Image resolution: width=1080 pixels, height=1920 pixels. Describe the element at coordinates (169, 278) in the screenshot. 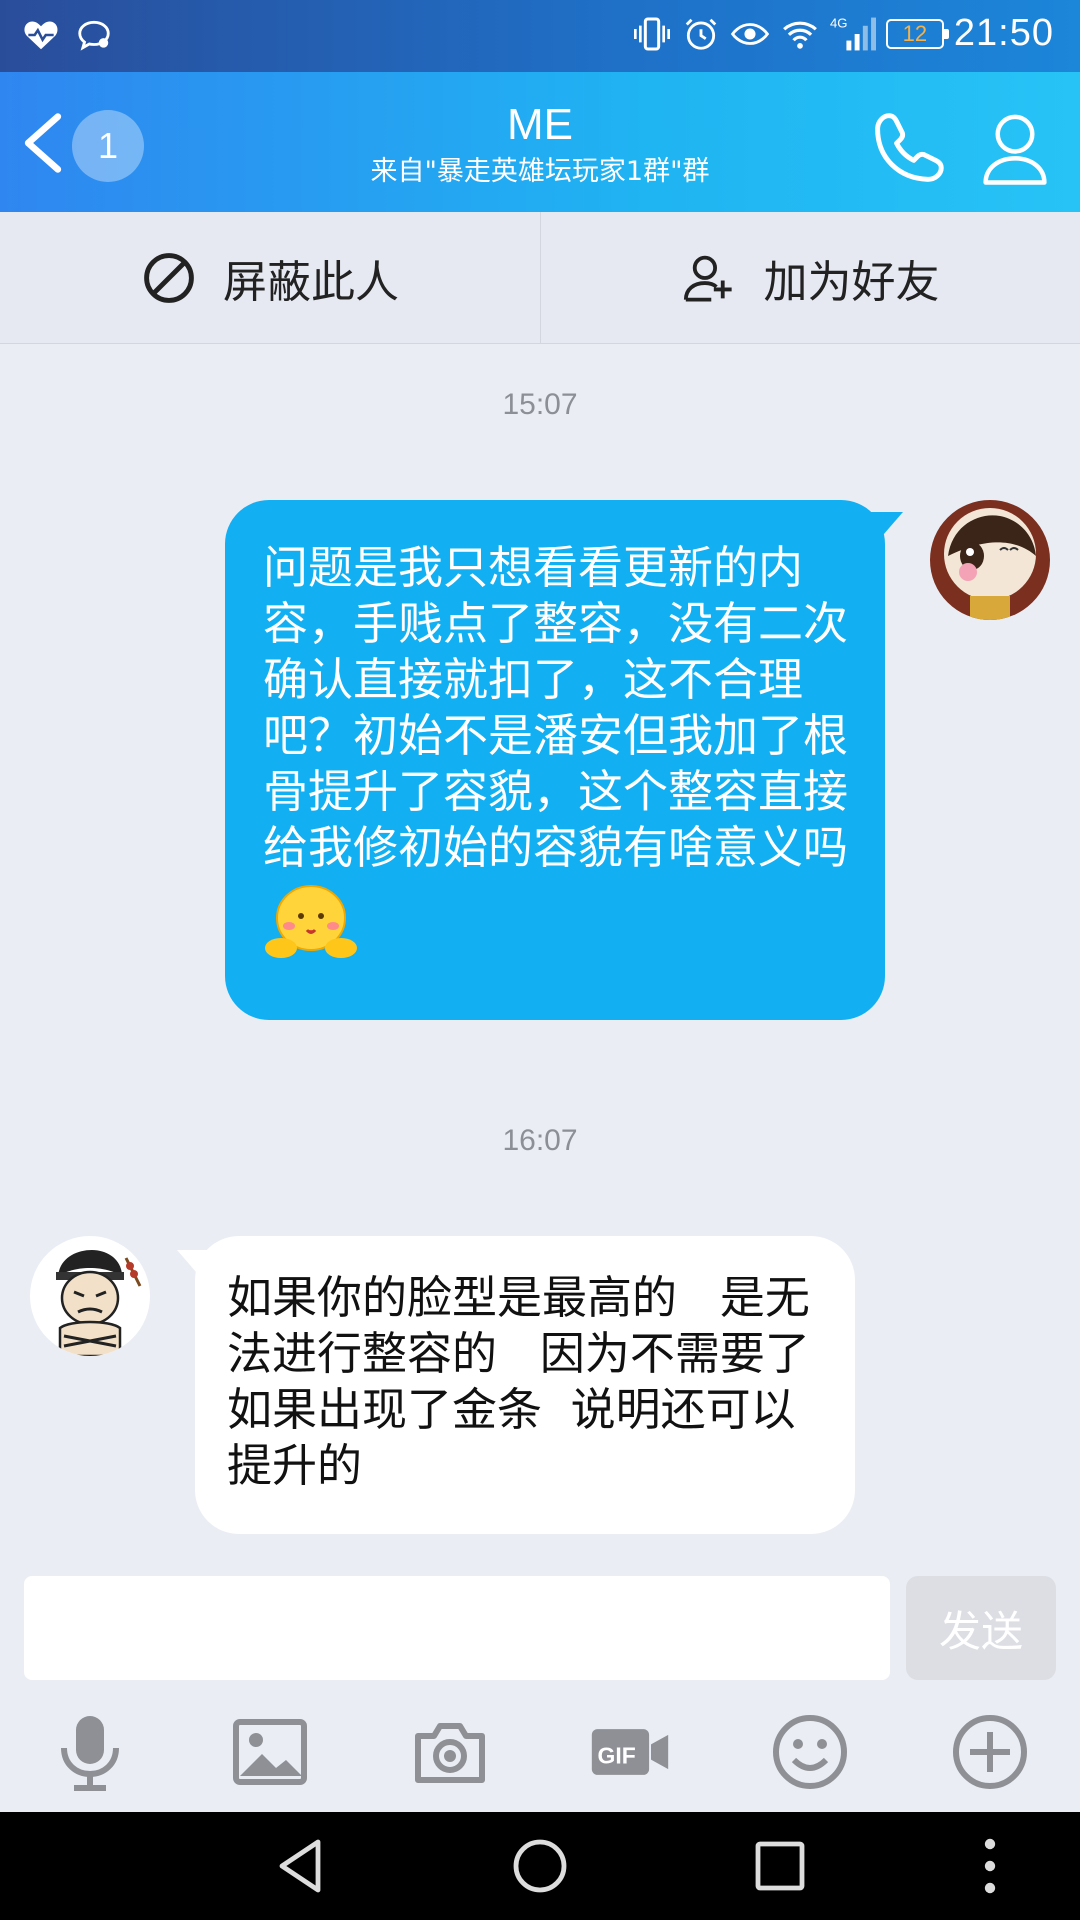

I see `block-icon` at that location.